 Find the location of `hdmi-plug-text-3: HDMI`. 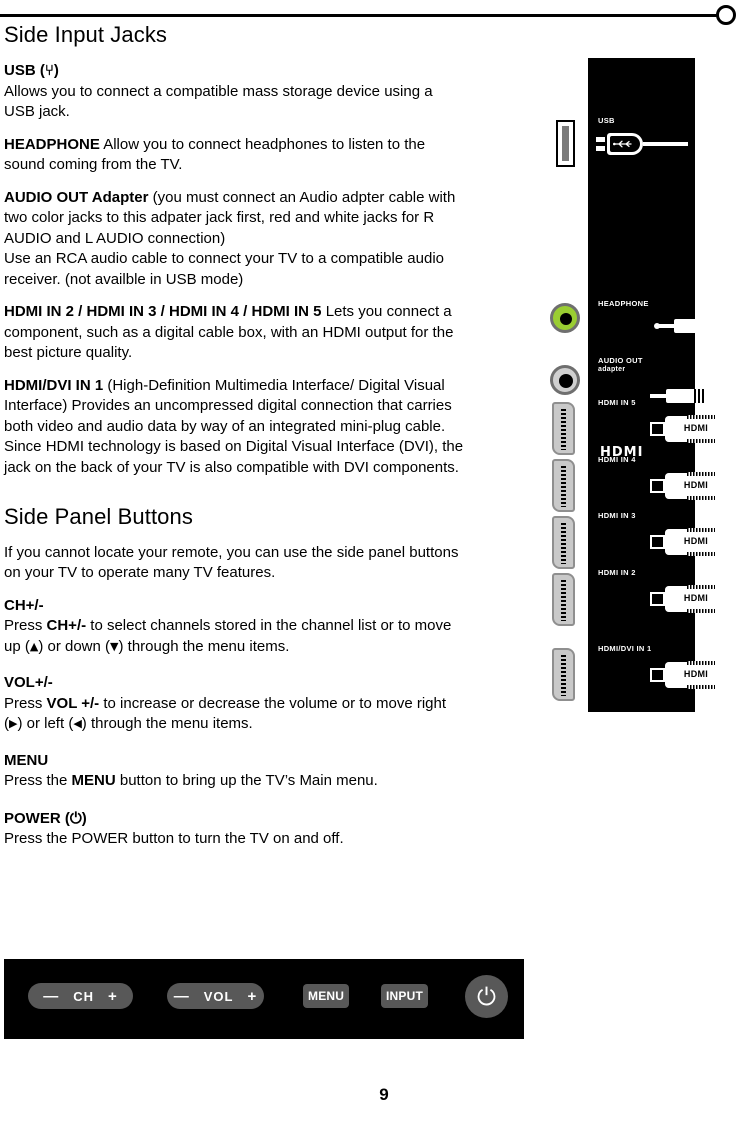

hdmi-plug-text-3: HDMI is located at coordinates (696, 541).